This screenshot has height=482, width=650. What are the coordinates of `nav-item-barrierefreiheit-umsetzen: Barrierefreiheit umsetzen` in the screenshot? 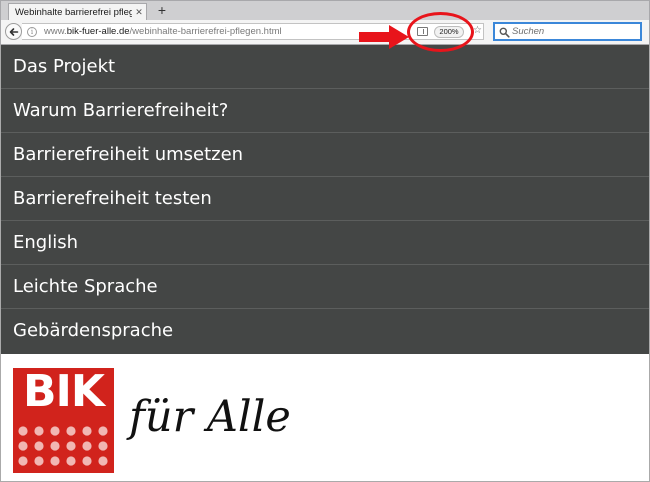 It's located at (325, 155).